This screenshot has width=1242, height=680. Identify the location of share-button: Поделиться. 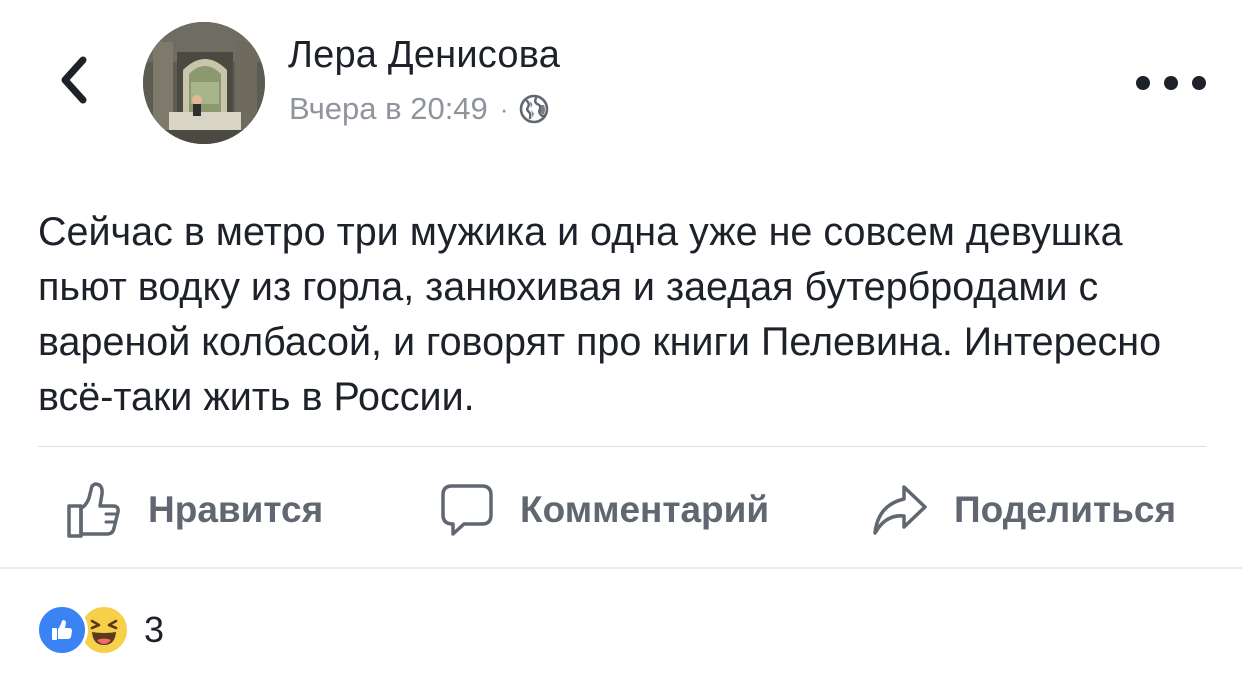
(1024, 510).